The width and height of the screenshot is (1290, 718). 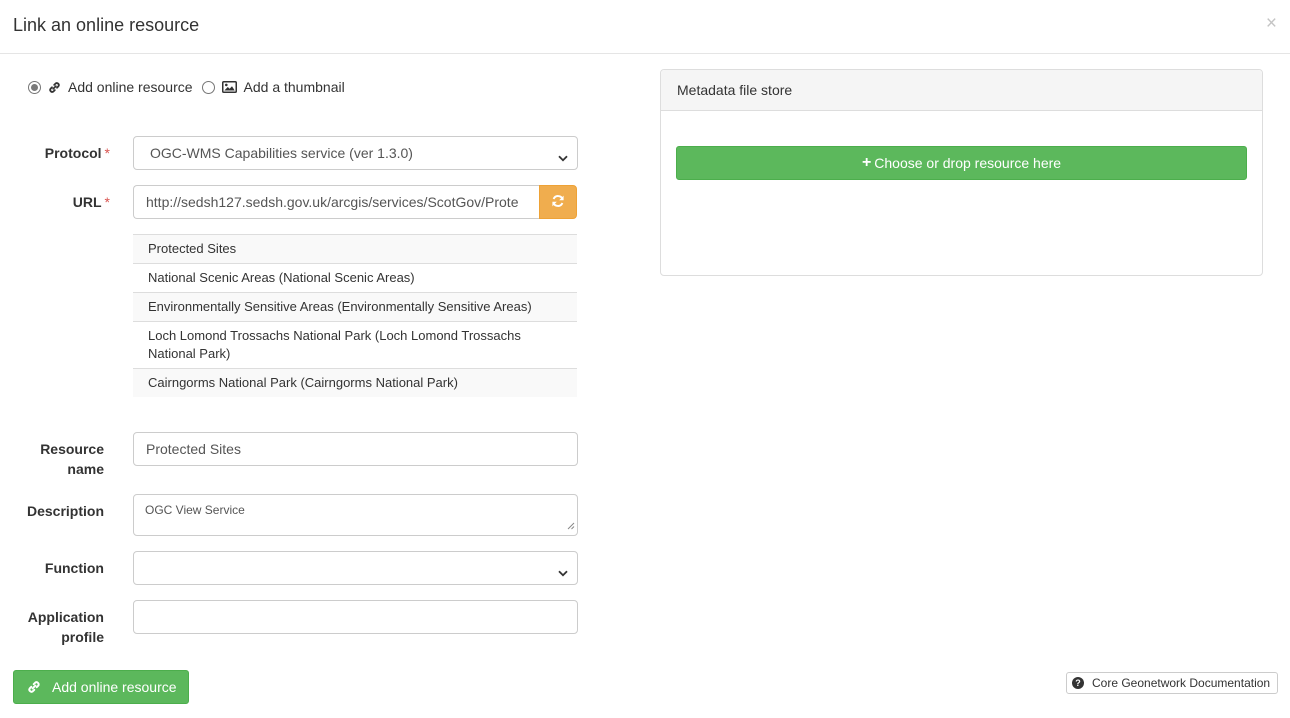 I want to click on application-profile-input, so click(x=355, y=617).